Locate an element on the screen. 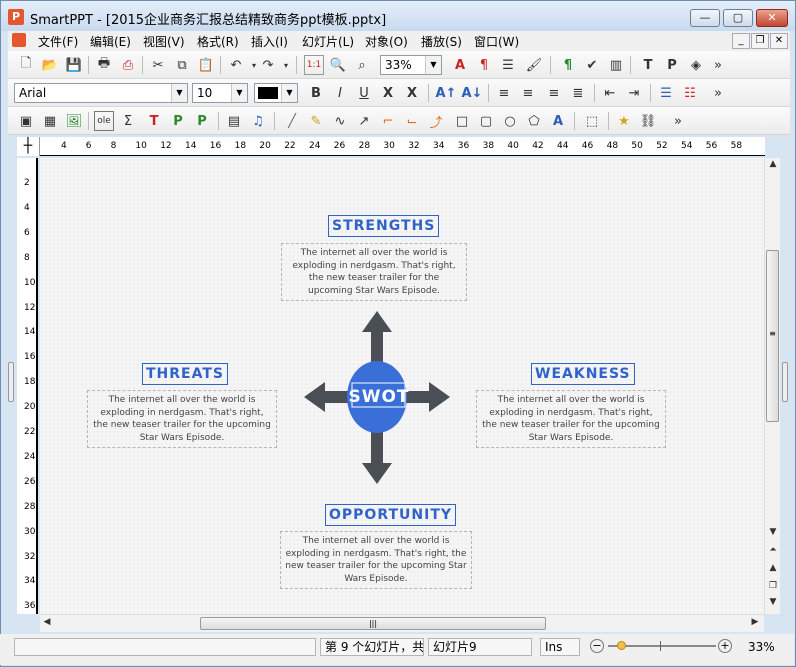 This screenshot has height=667, width=796. ellipse-icon: ○ is located at coordinates (510, 121).